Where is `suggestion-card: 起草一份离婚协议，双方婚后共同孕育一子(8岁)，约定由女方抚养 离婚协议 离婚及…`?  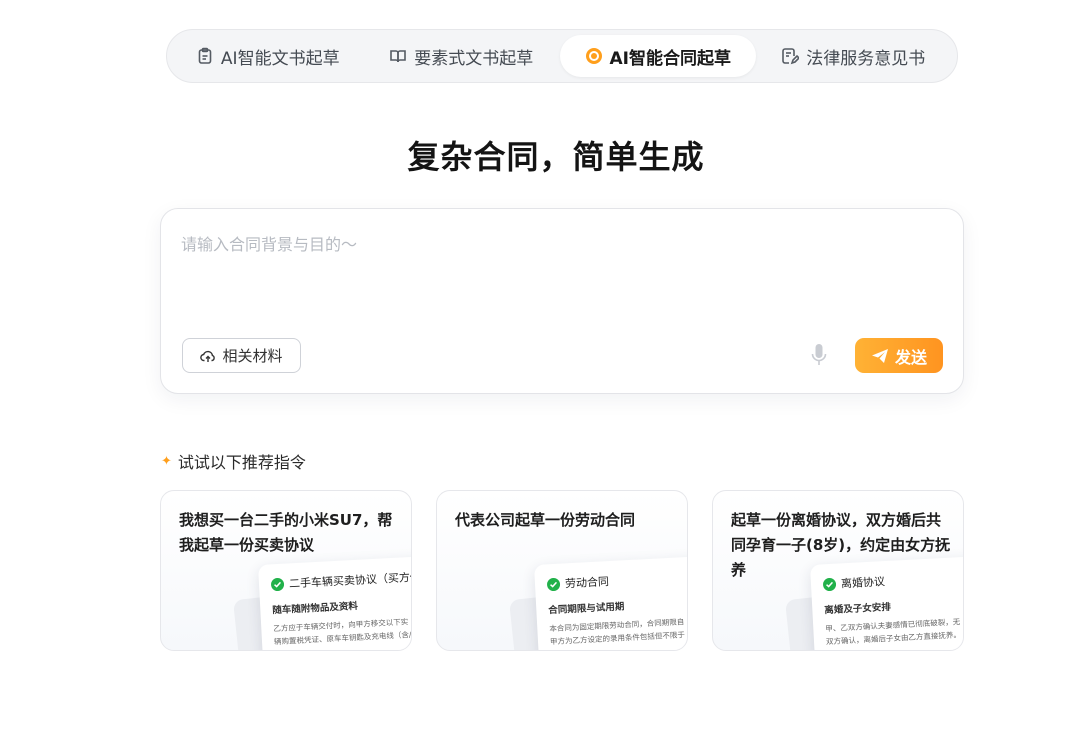
suggestion-card: 起草一份离婚协议，双方婚后共同孕育一子(8岁)，约定由女方抚养 离婚协议 离婚及… is located at coordinates (838, 570).